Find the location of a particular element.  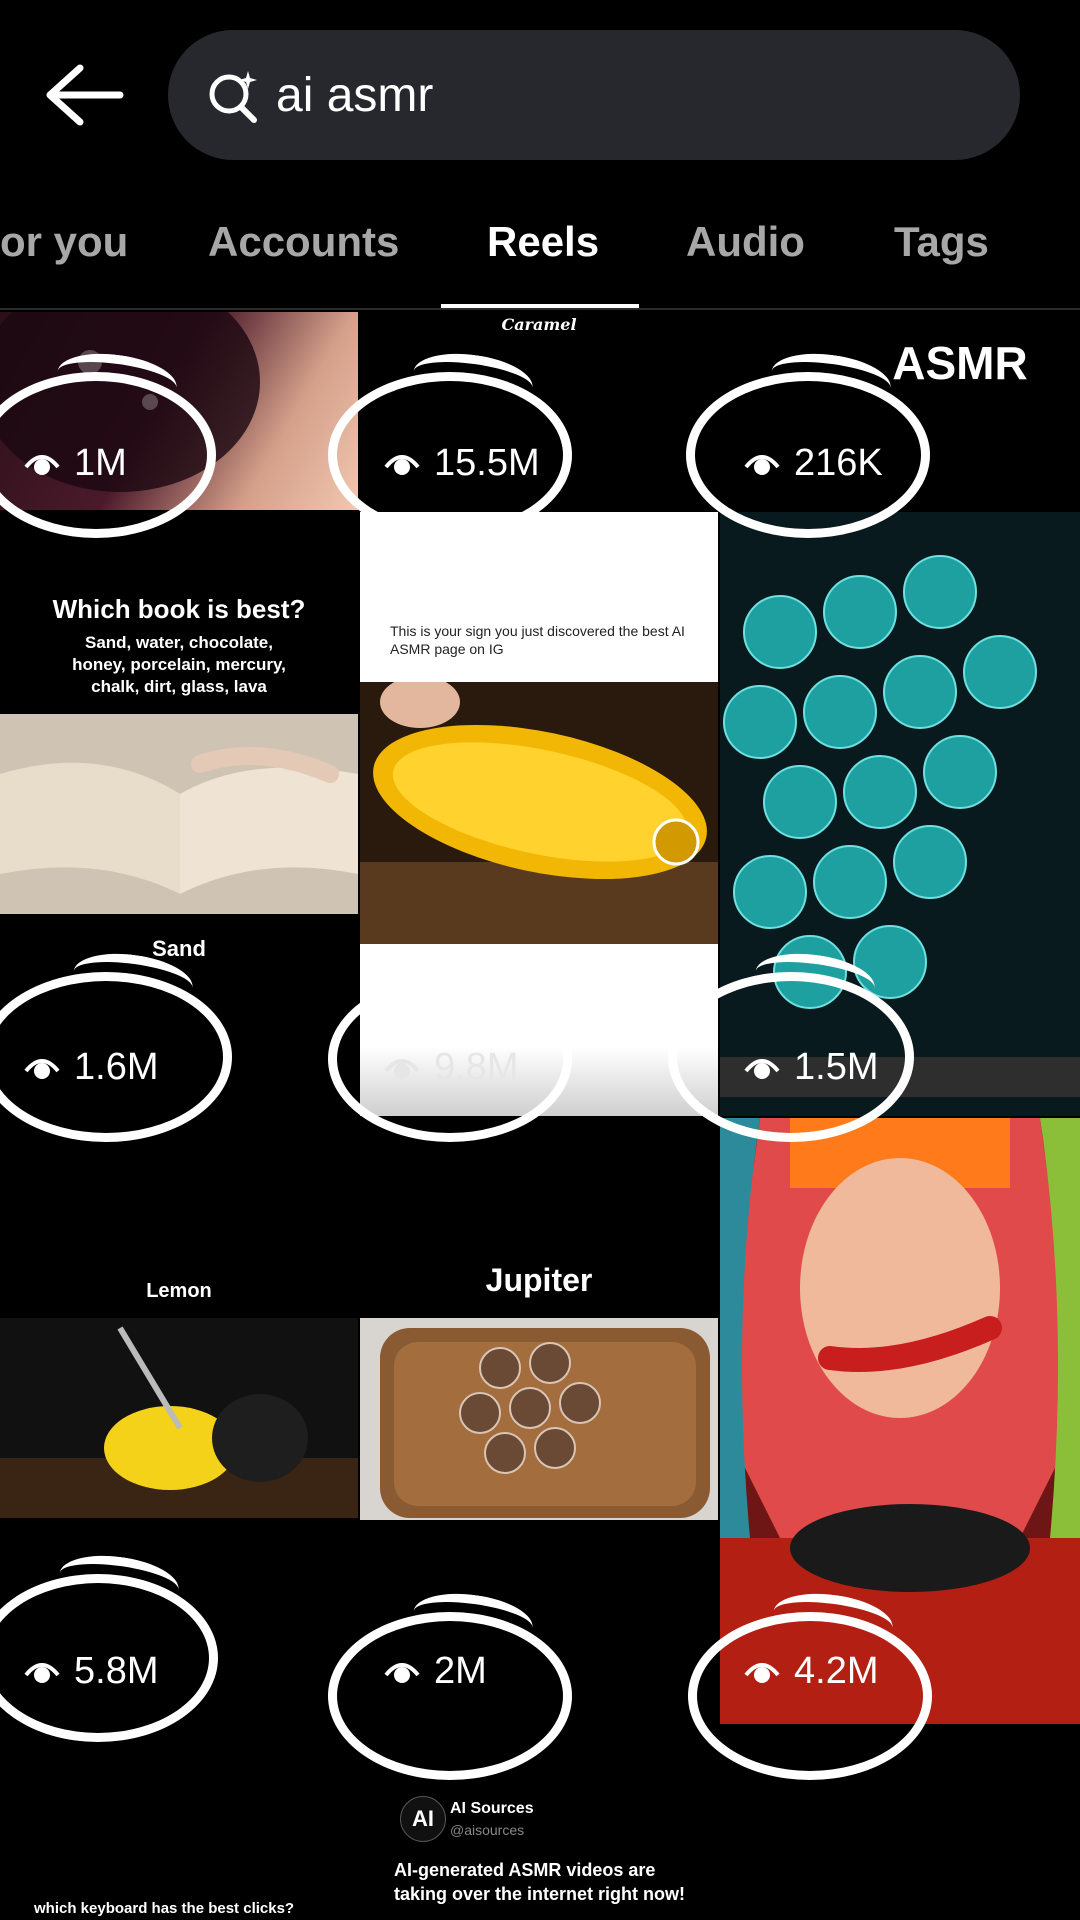

corn-image is located at coordinates (539, 813).